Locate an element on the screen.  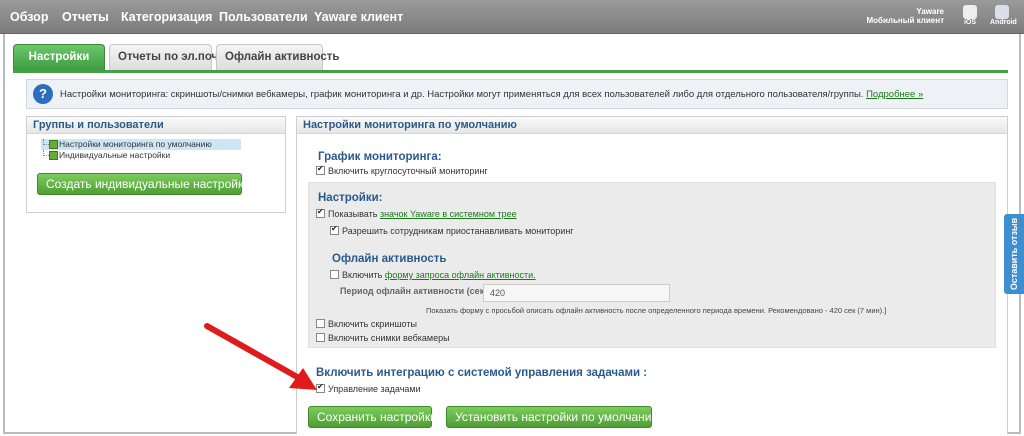
save-settings-button: Сохранить настройки is located at coordinates (372, 417).